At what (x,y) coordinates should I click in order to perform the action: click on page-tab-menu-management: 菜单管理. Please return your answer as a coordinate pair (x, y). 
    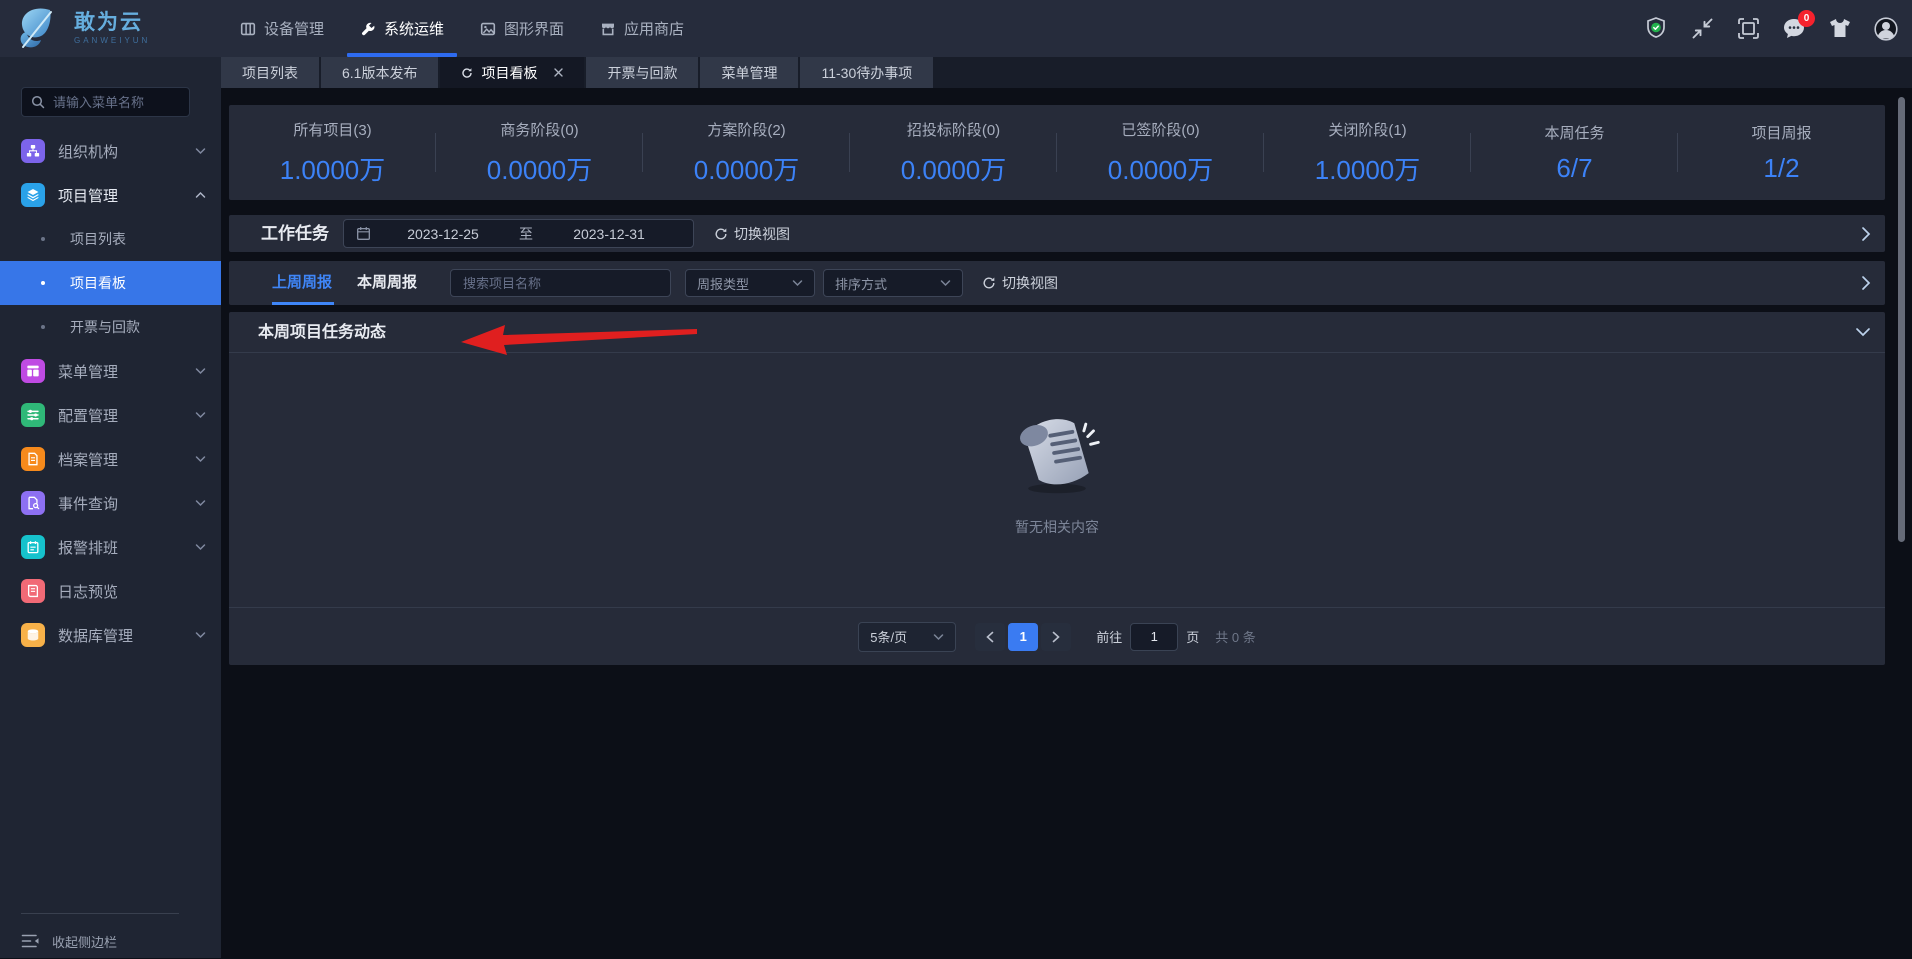
    Looking at the image, I should click on (749, 72).